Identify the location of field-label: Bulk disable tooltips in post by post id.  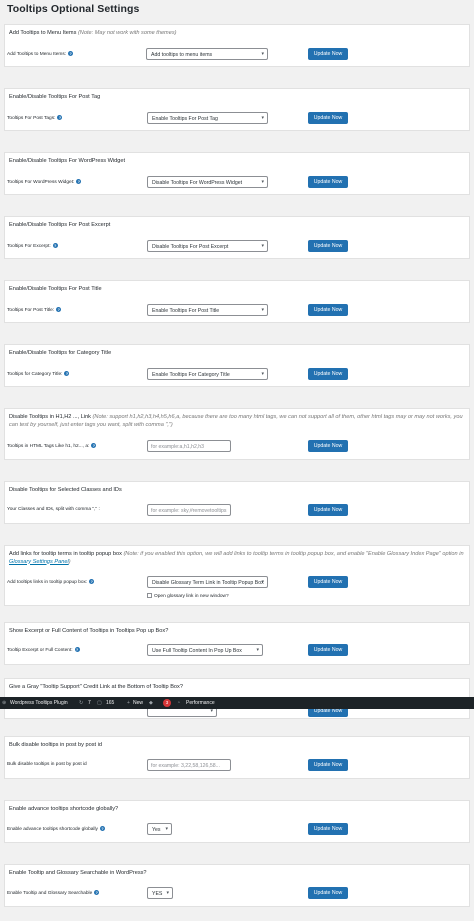
(47, 764).